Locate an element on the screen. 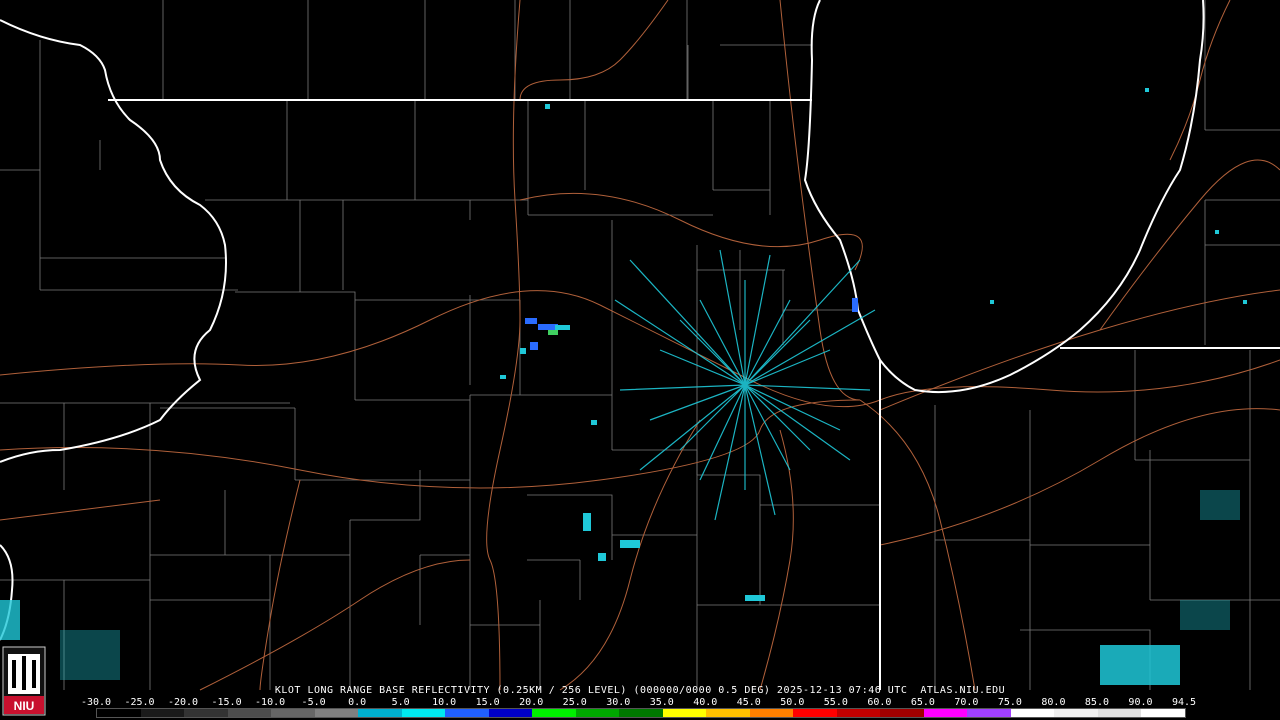 The width and height of the screenshot is (1280, 720). scale-tick-label: -5.0 is located at coordinates (313, 702).